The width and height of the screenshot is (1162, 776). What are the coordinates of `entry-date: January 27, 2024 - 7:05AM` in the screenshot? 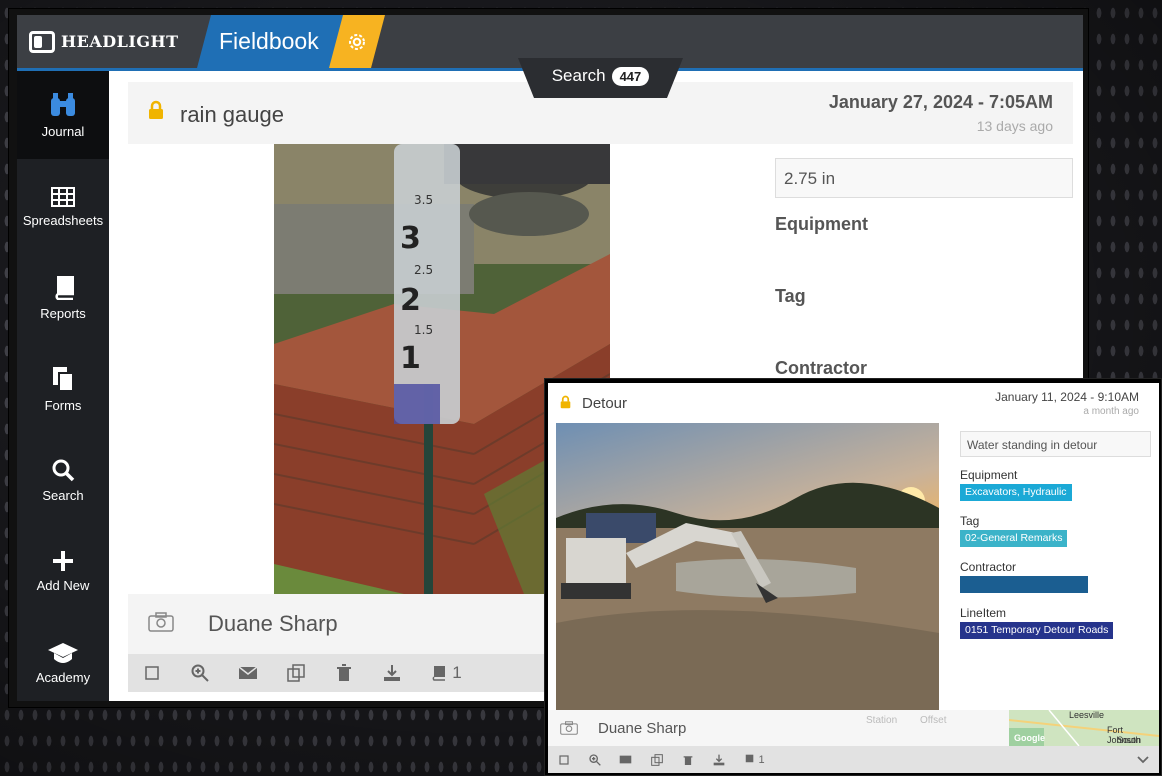 It's located at (940, 102).